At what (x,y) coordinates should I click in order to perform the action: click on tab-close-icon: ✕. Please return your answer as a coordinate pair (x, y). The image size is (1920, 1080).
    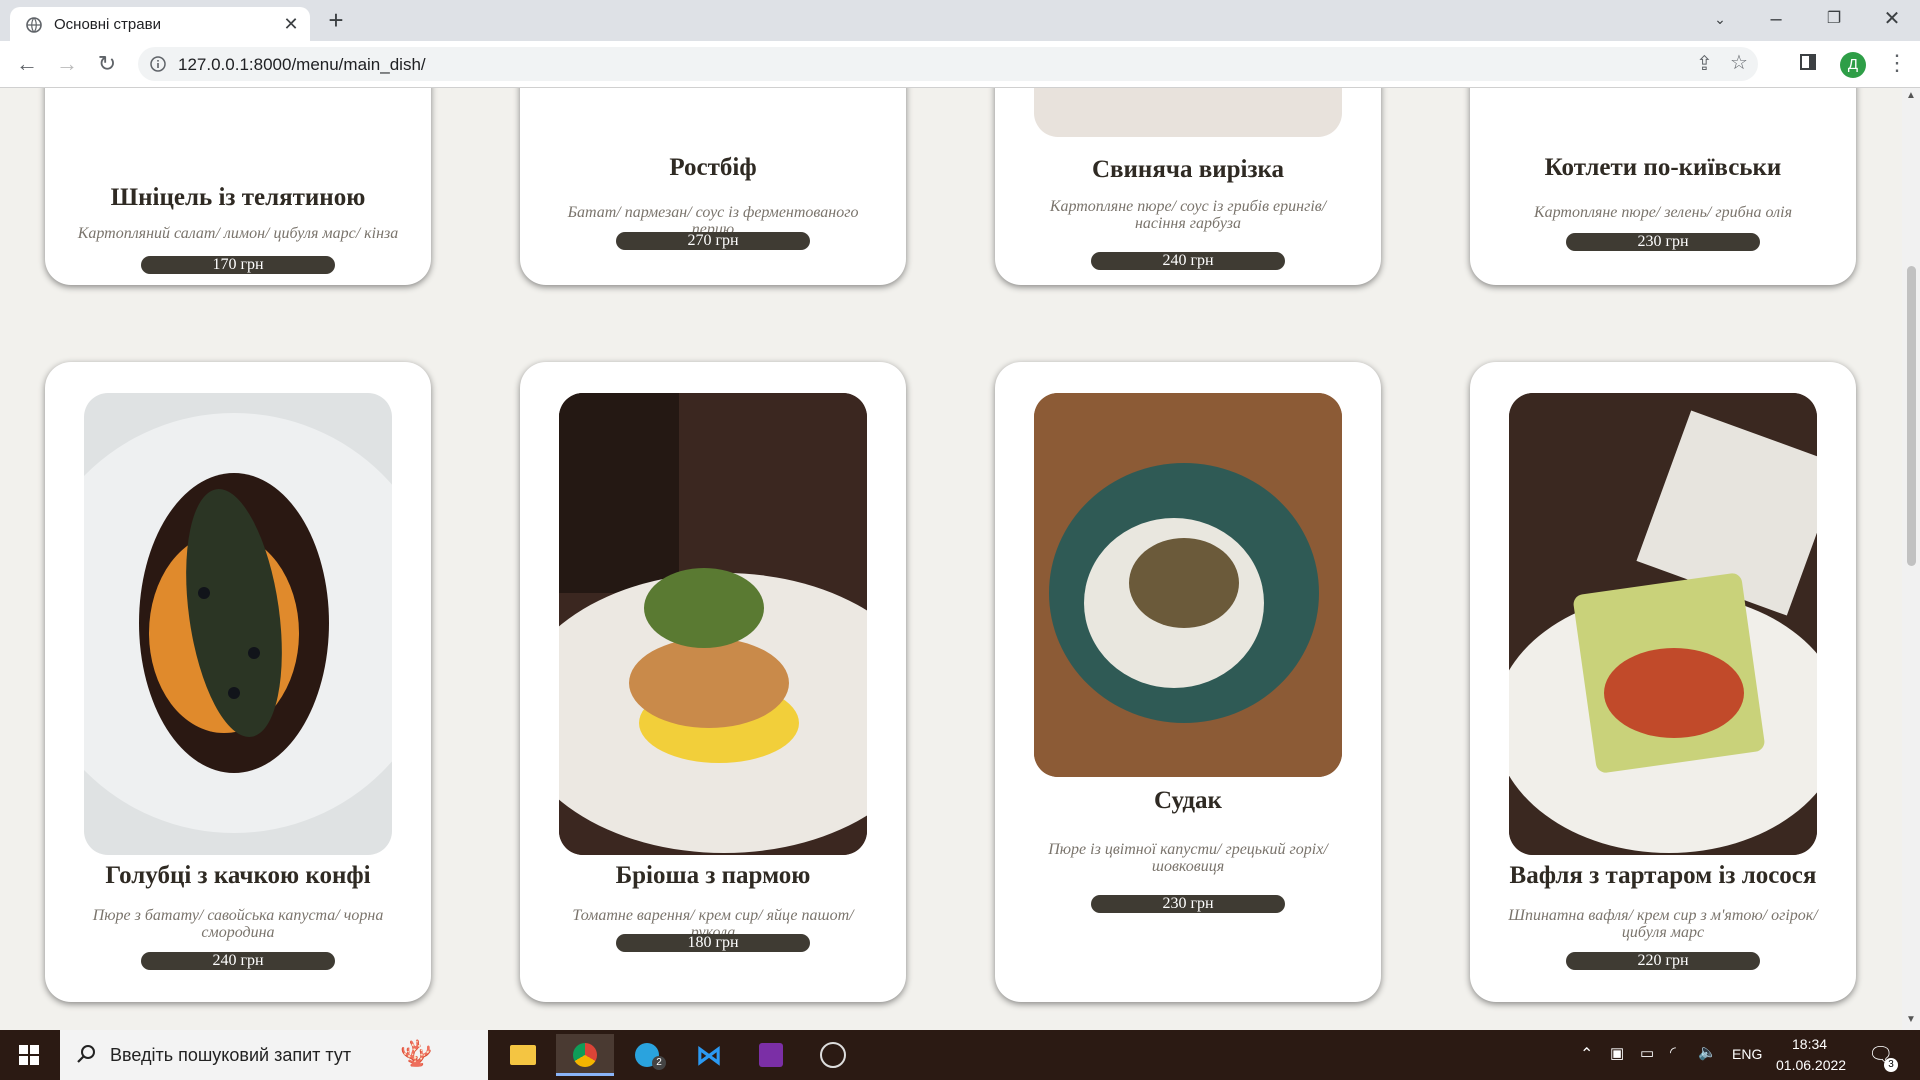
    Looking at the image, I should click on (291, 24).